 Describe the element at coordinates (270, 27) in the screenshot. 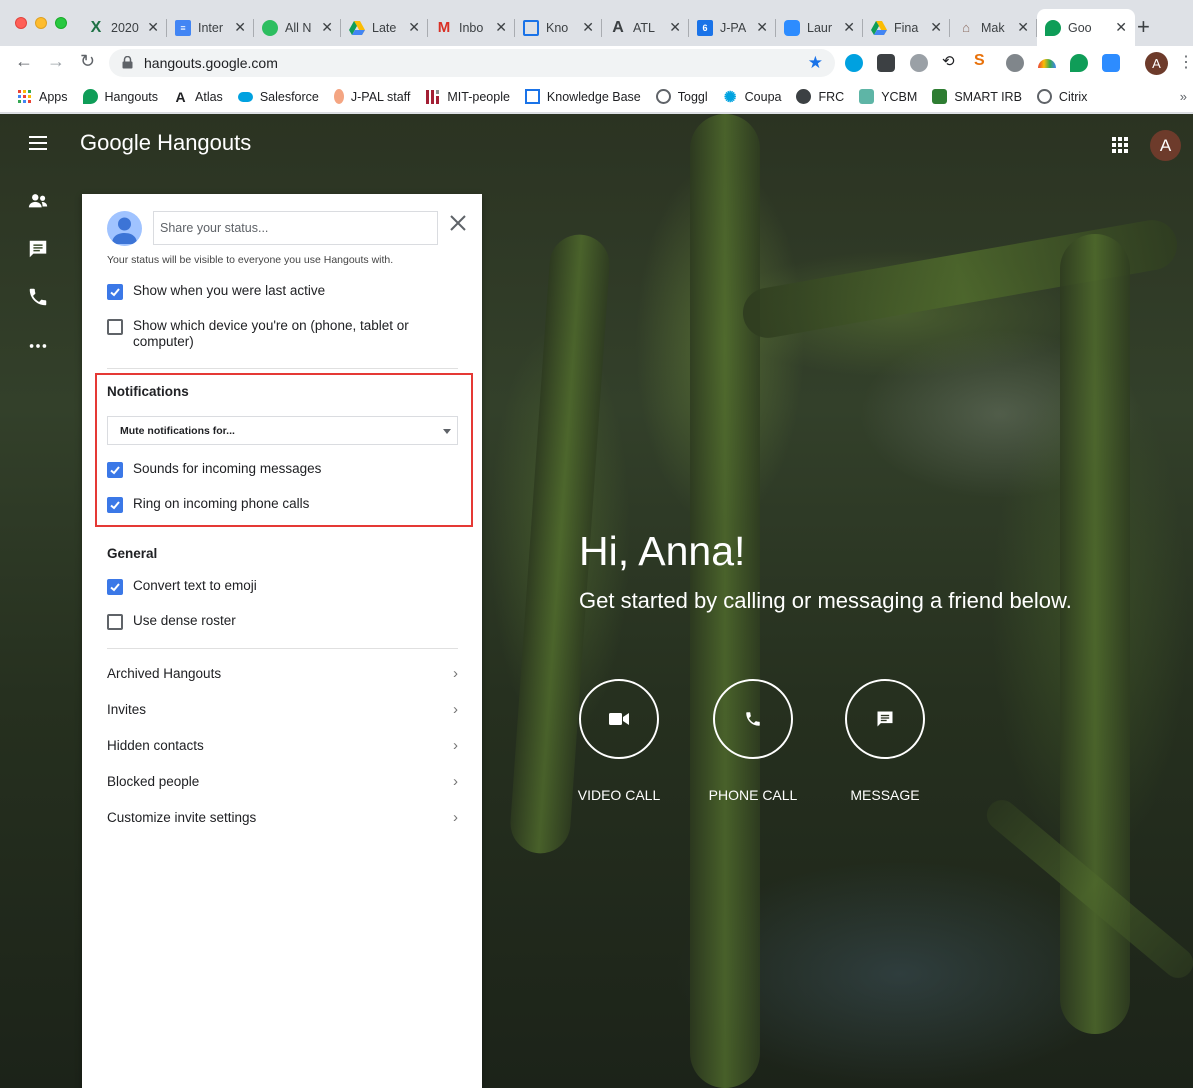

I see `evernote-icon` at that location.